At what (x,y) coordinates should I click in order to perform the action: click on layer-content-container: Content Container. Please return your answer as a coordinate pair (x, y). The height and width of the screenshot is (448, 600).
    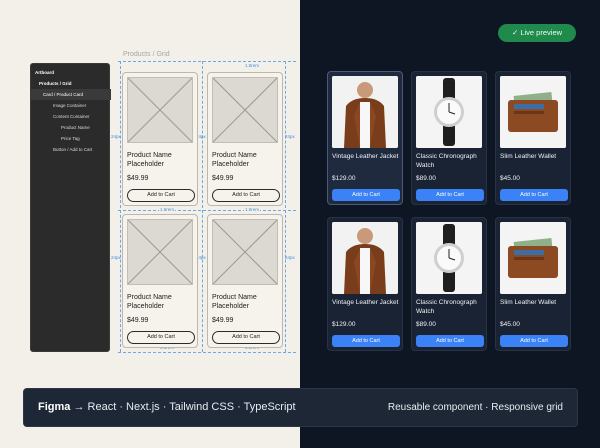
    Looking at the image, I should click on (71, 116).